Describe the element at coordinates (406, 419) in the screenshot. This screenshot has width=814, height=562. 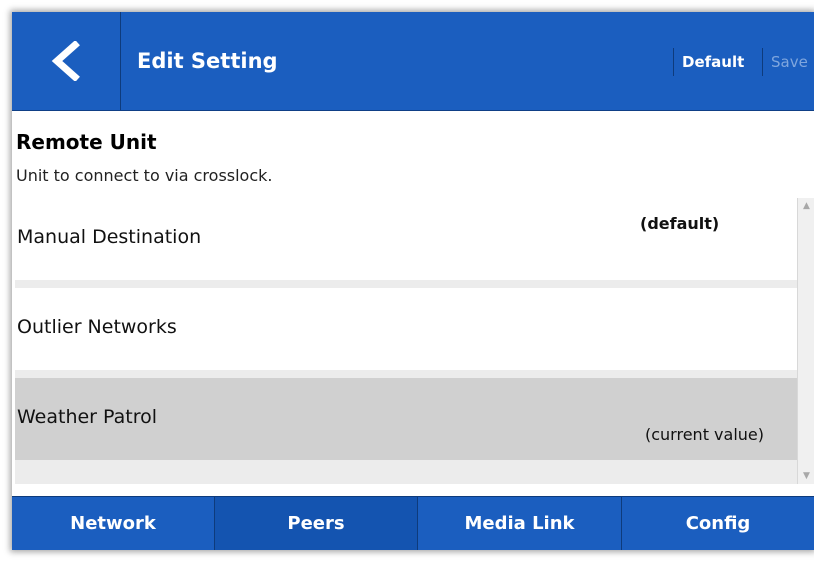
I see `option-weather-patrol: Weather Patrol (current value)` at that location.